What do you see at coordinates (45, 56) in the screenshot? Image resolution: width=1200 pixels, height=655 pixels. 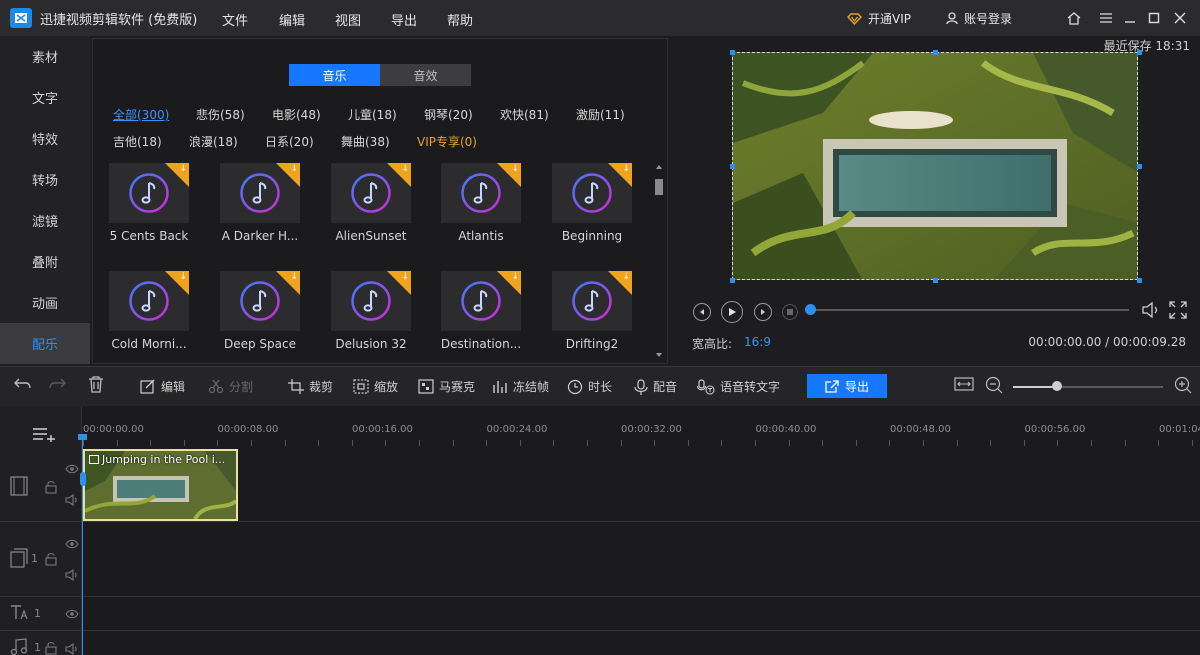 I see `sidebar-item-material: 素材` at bounding box center [45, 56].